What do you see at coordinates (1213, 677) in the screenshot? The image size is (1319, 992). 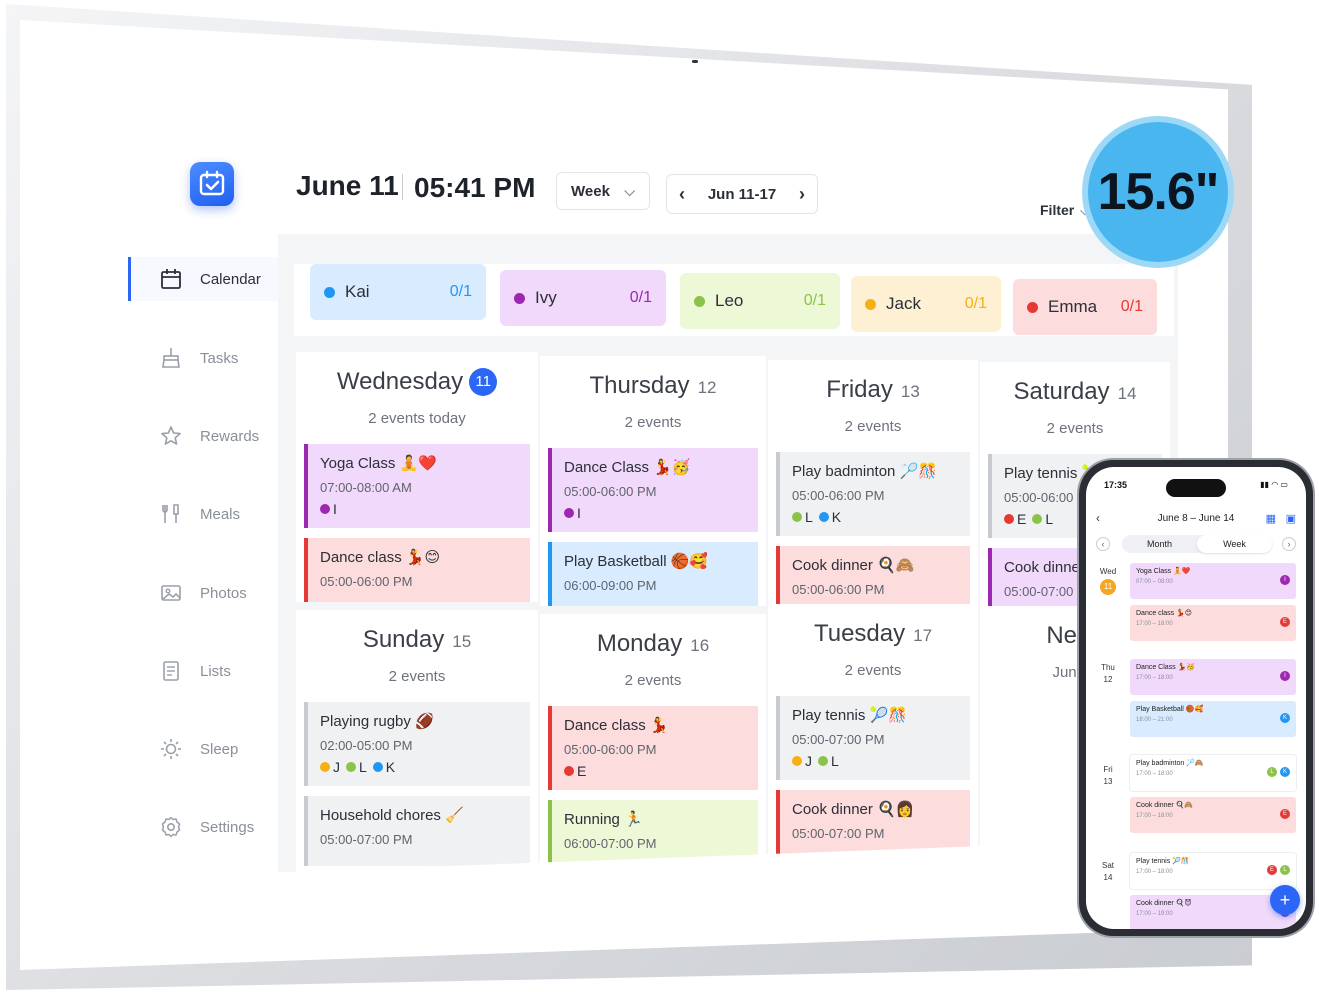 I see `phone-event-card: Dance Class 💃🥳 17:00 – 18:00 I` at bounding box center [1213, 677].